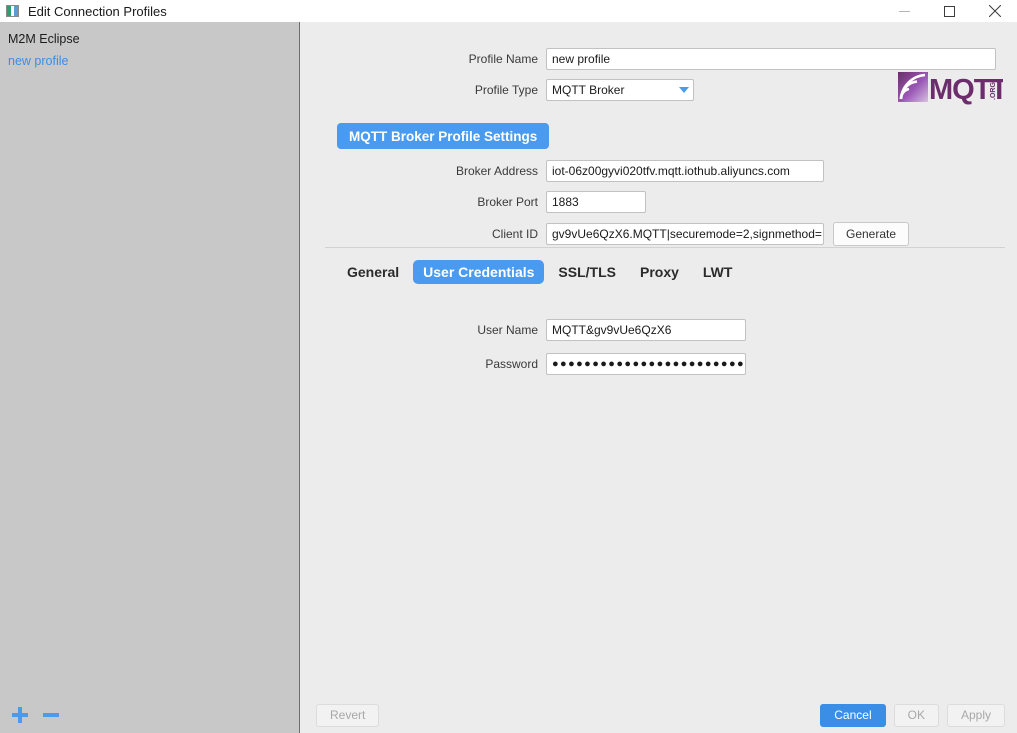 The image size is (1017, 733). I want to click on section-header-label: MQTT Broker Profile Settings, so click(443, 136).